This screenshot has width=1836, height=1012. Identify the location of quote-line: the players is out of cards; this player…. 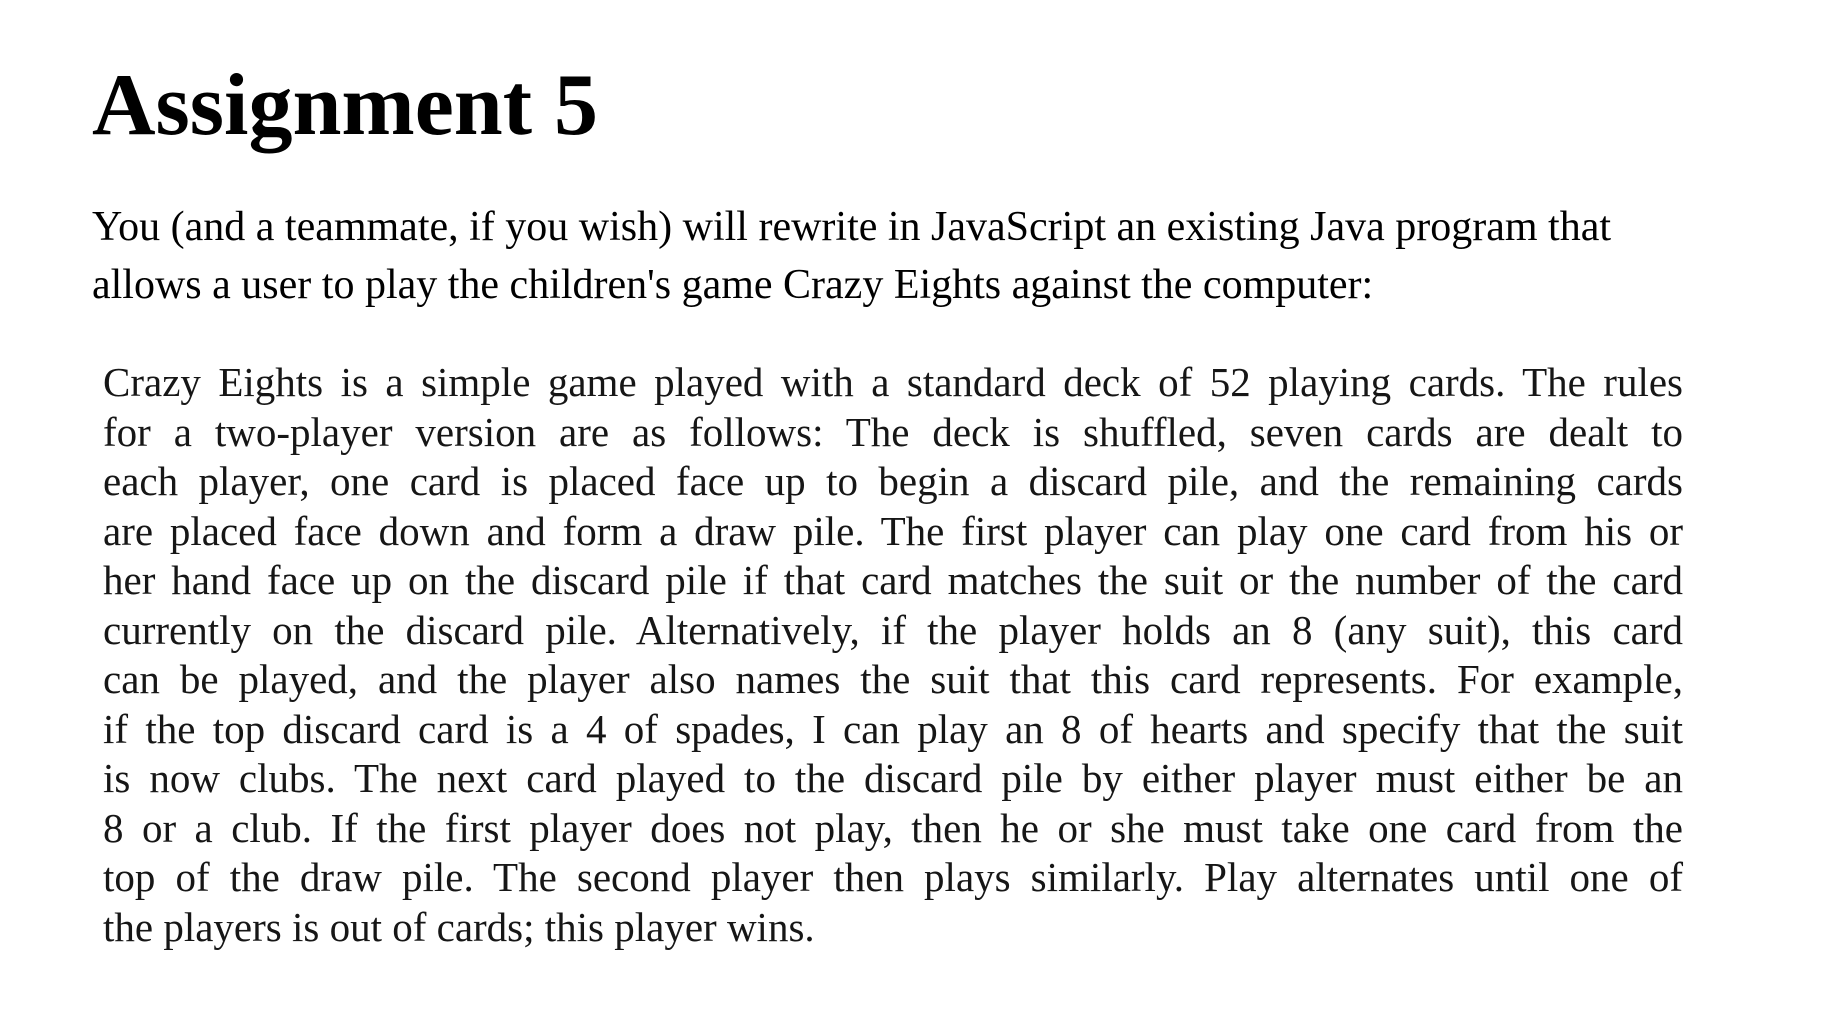
(459, 926).